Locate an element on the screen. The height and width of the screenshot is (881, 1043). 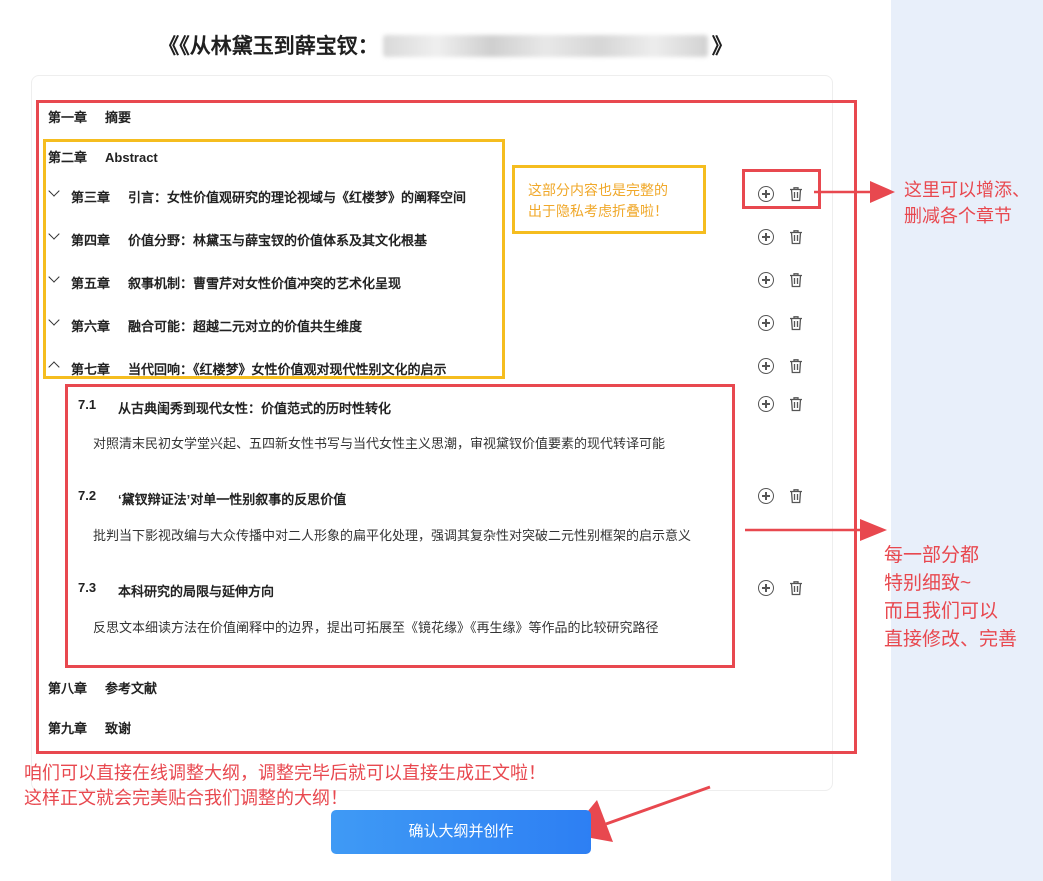
add-remove-note-line-1: 这里可以增添、 is located at coordinates (967, 190).